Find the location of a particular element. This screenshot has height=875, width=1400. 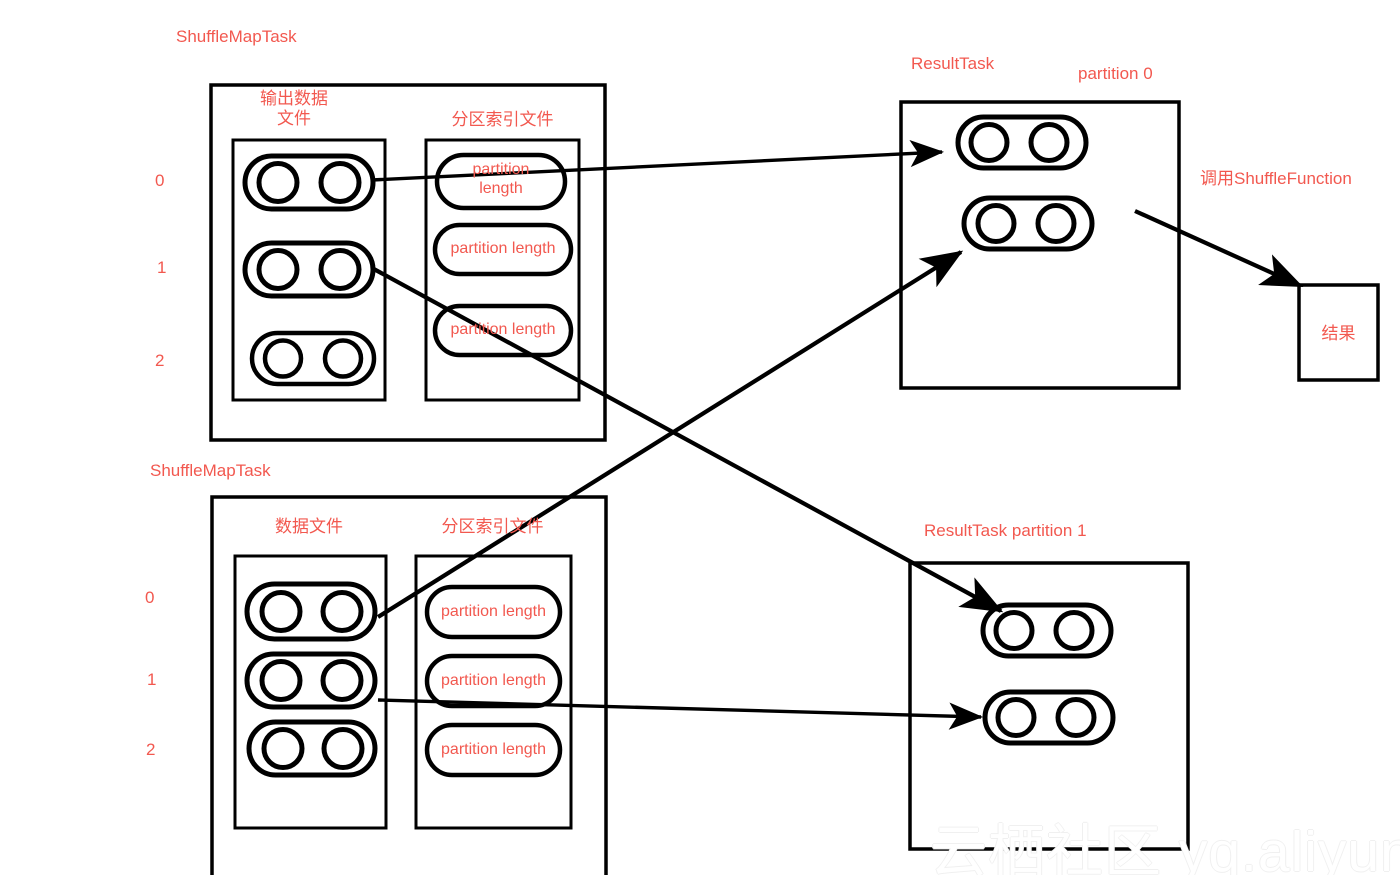

map-task-top-data-file-header-line1: 输出数据 is located at coordinates (294, 98).